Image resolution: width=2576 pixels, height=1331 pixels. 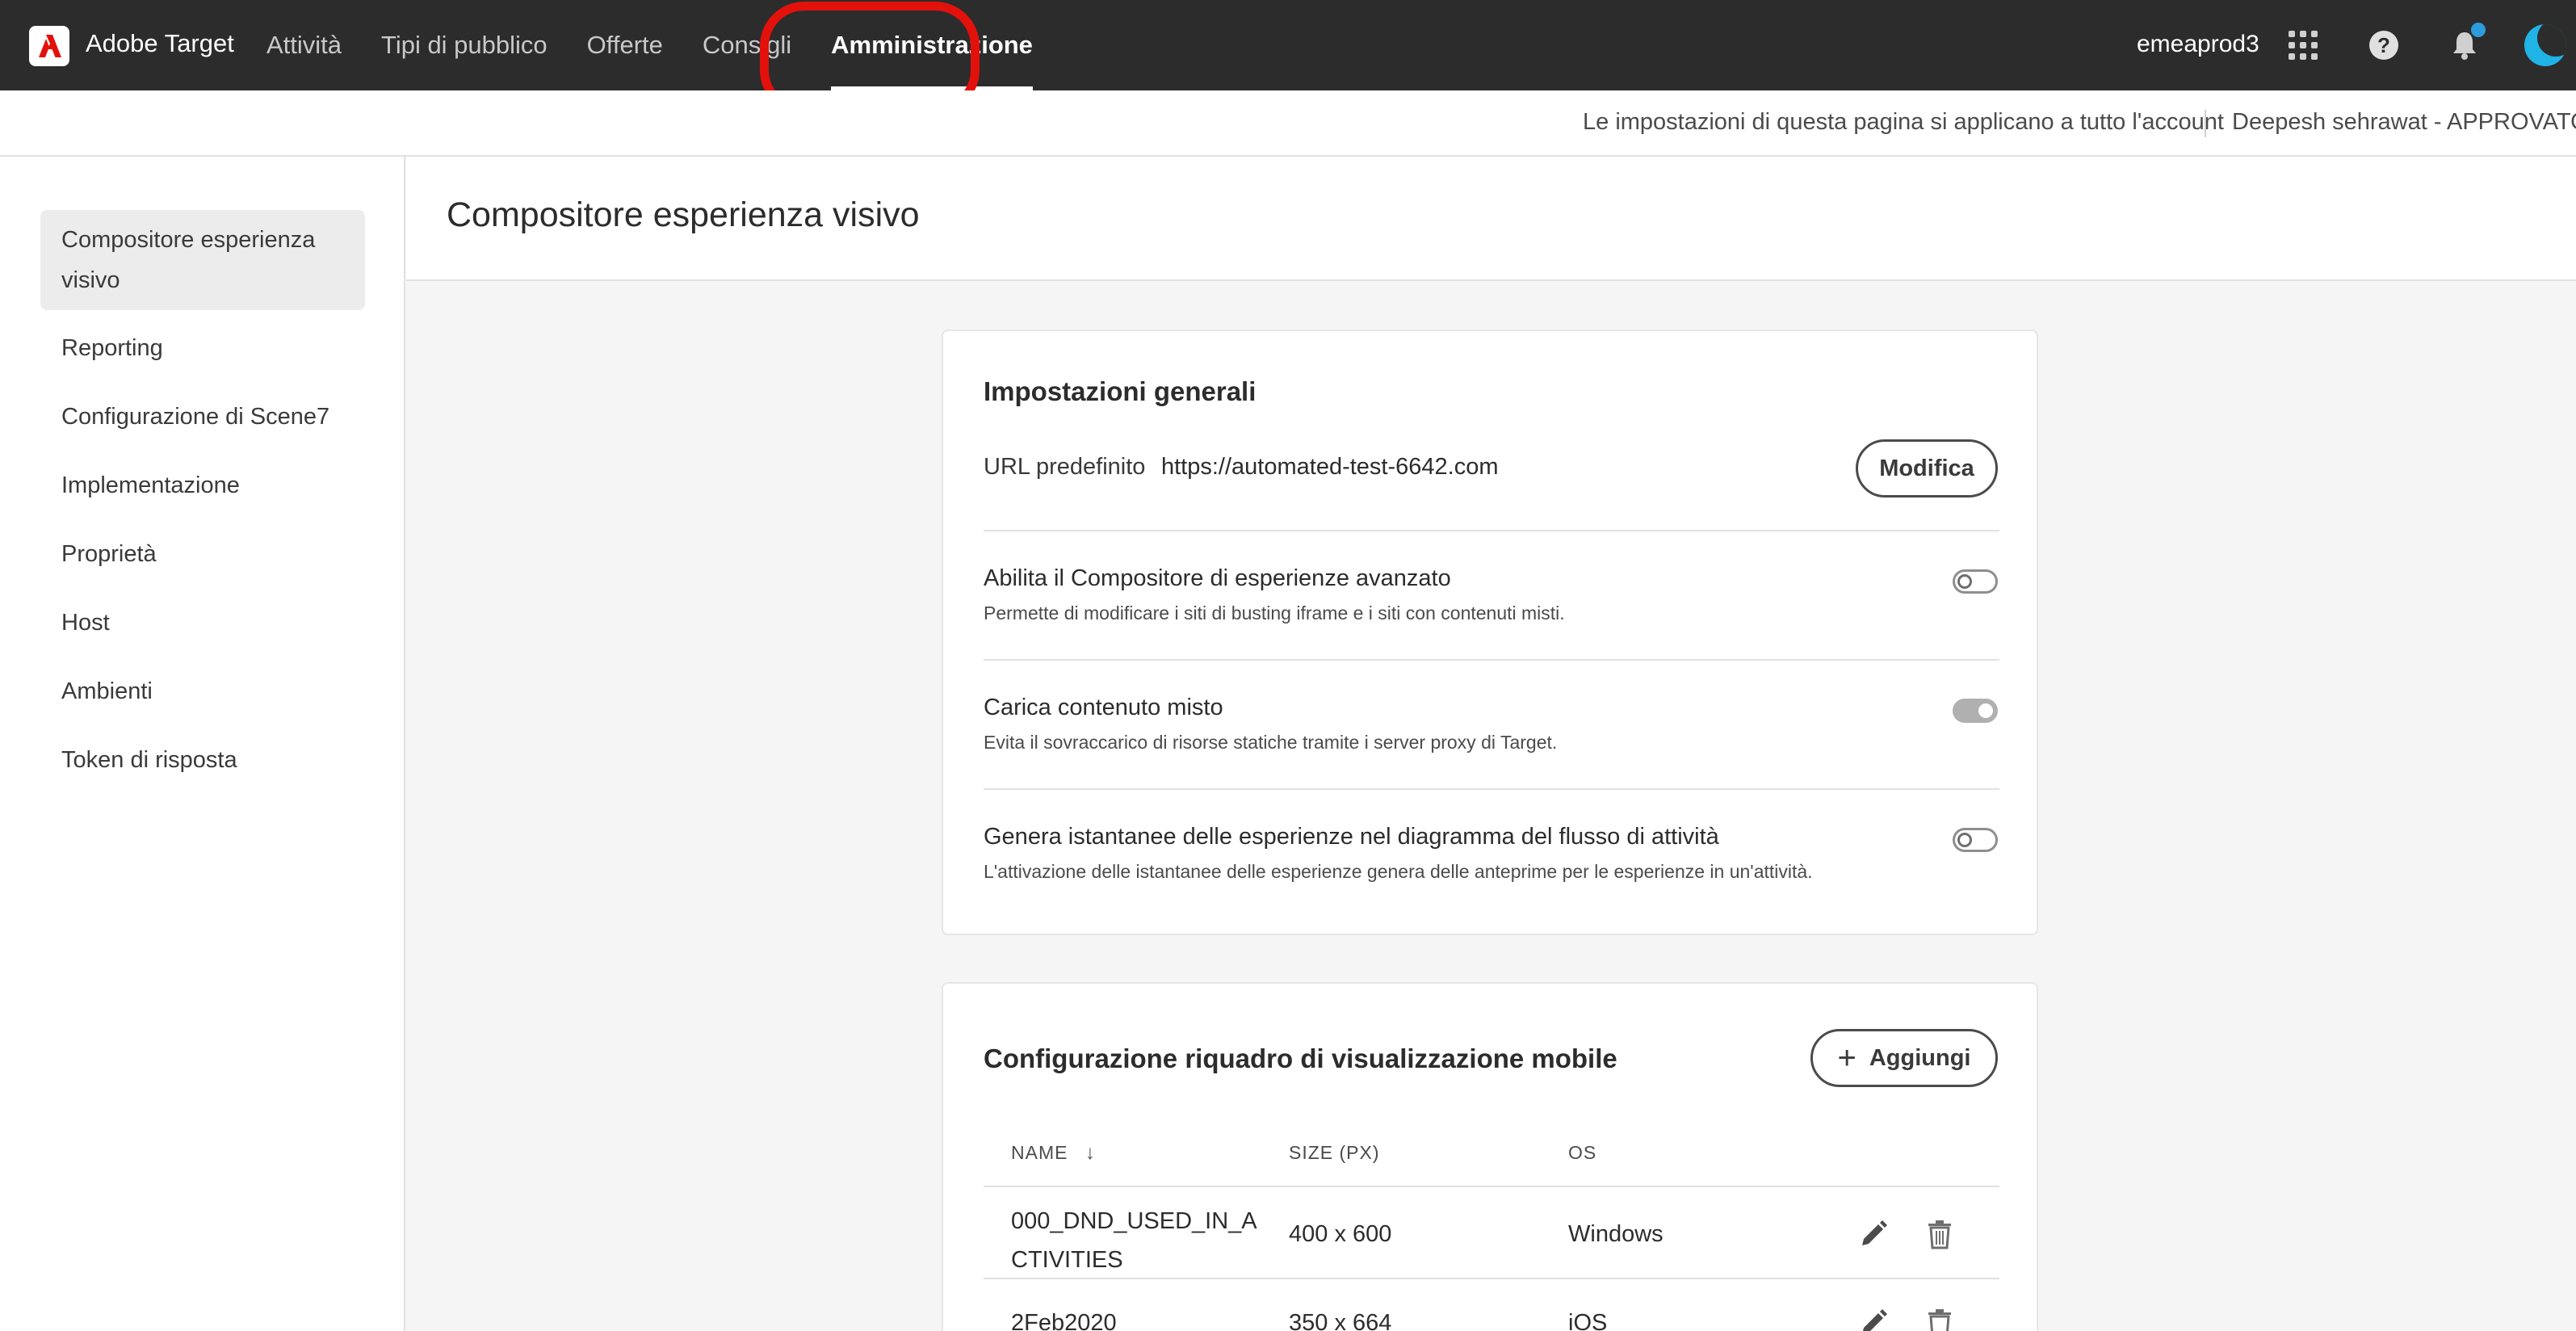 I want to click on sort-descending-icon: ↓, so click(x=1090, y=1153).